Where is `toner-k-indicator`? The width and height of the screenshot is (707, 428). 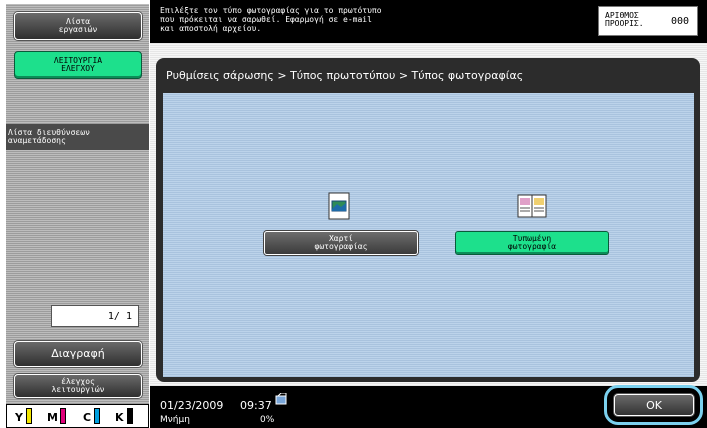 toner-k-indicator is located at coordinates (130, 416).